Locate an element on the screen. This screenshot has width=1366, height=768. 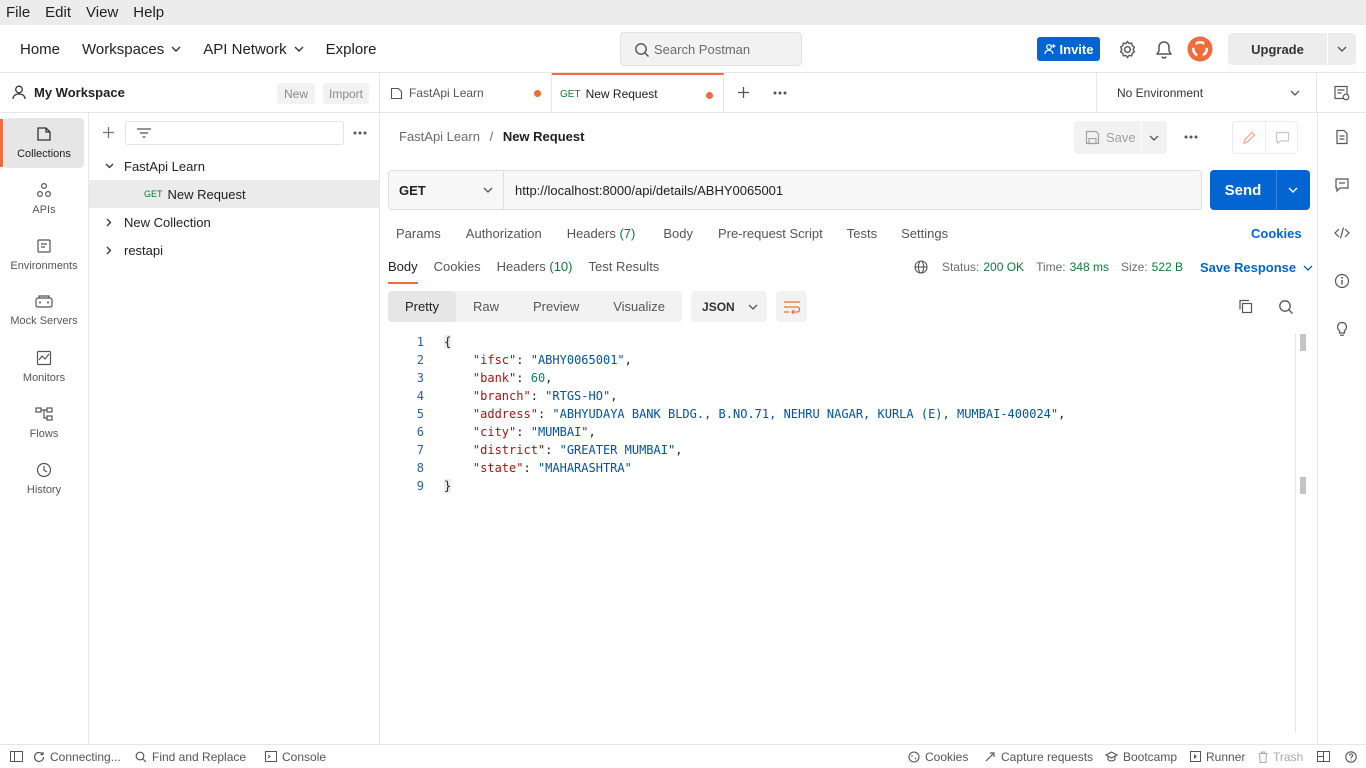
rail-apis: APIs is located at coordinates (44, 199).